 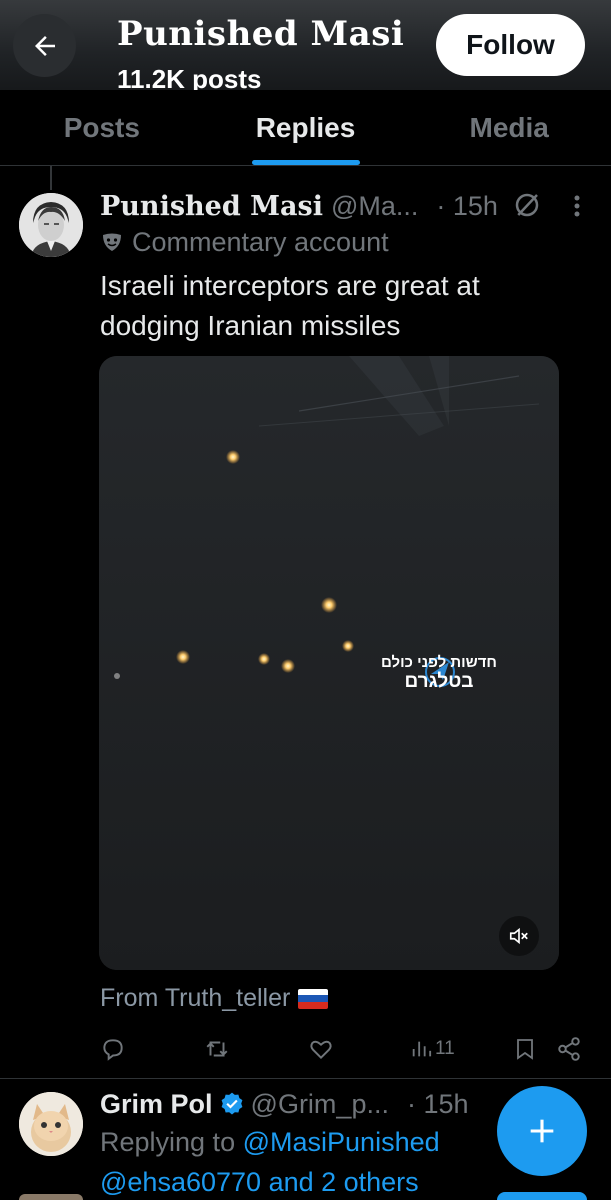 What do you see at coordinates (305, 162) in the screenshot?
I see `active-tab-indicator` at bounding box center [305, 162].